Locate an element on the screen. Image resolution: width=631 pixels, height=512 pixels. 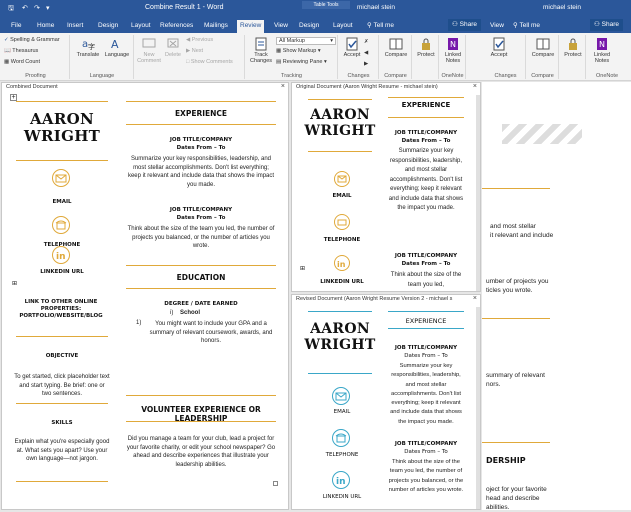
revised-job2-dates: Dates From – To is located at coordinates (426, 452).